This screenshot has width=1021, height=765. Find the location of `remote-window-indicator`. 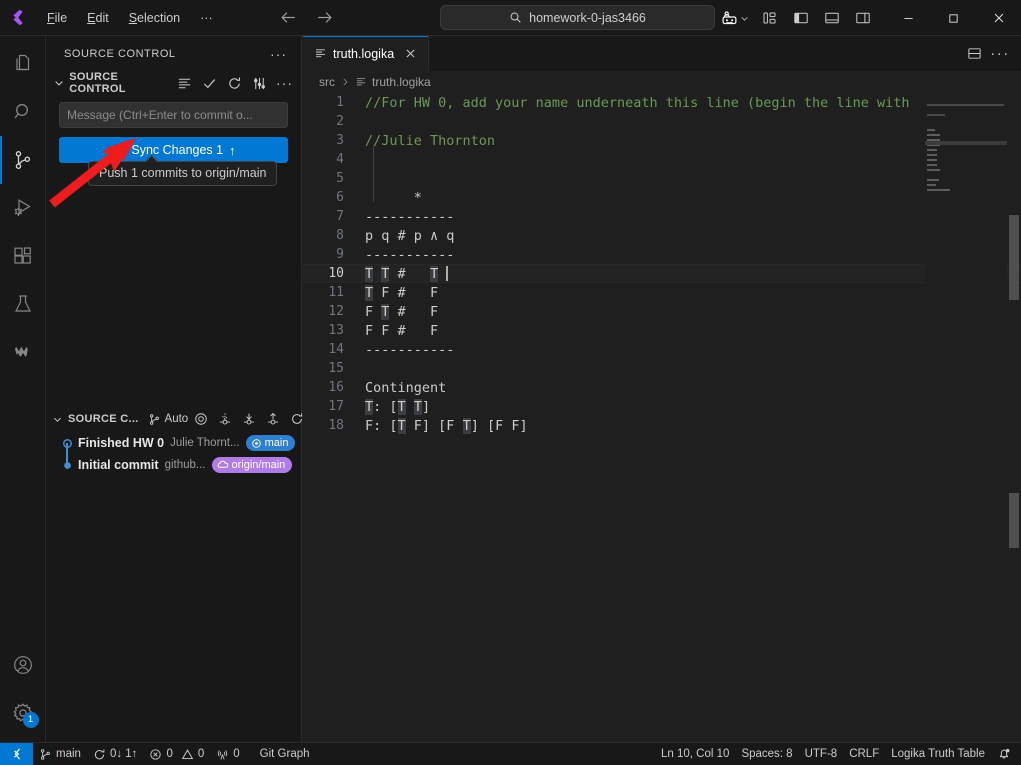

remote-window-indicator is located at coordinates (16, 753).